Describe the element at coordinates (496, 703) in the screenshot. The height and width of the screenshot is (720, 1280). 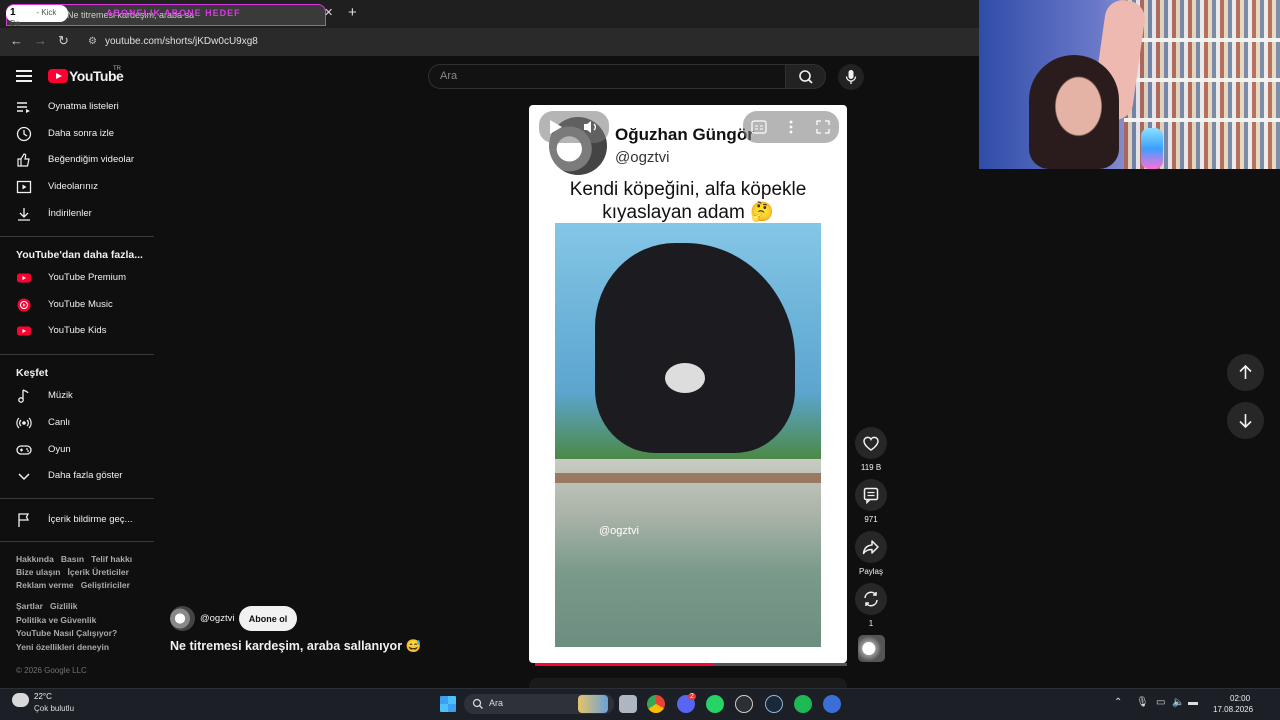
I see `taskbar-search-text: Ara` at that location.